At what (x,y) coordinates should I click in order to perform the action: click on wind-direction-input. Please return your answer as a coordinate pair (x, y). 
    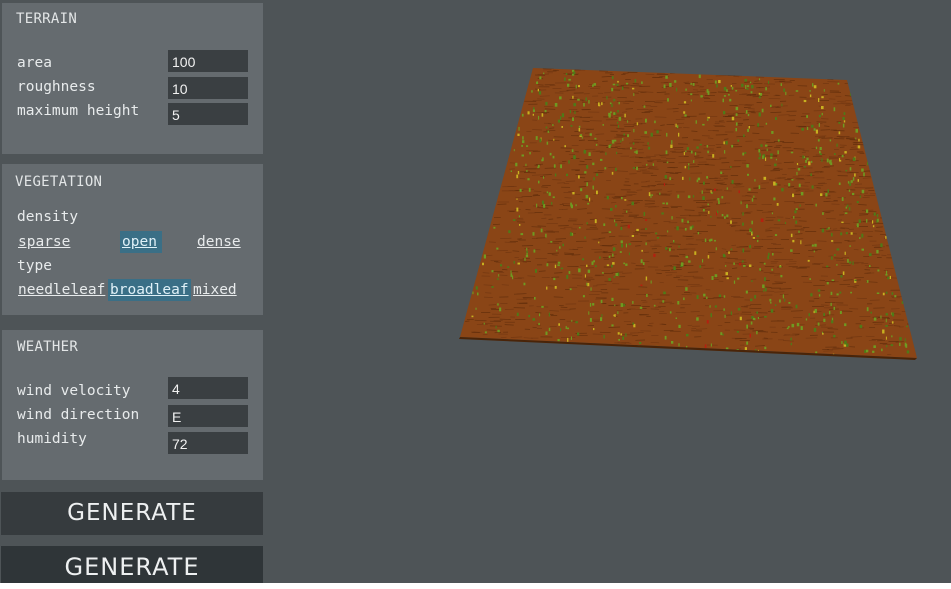
    Looking at the image, I should click on (208, 416).